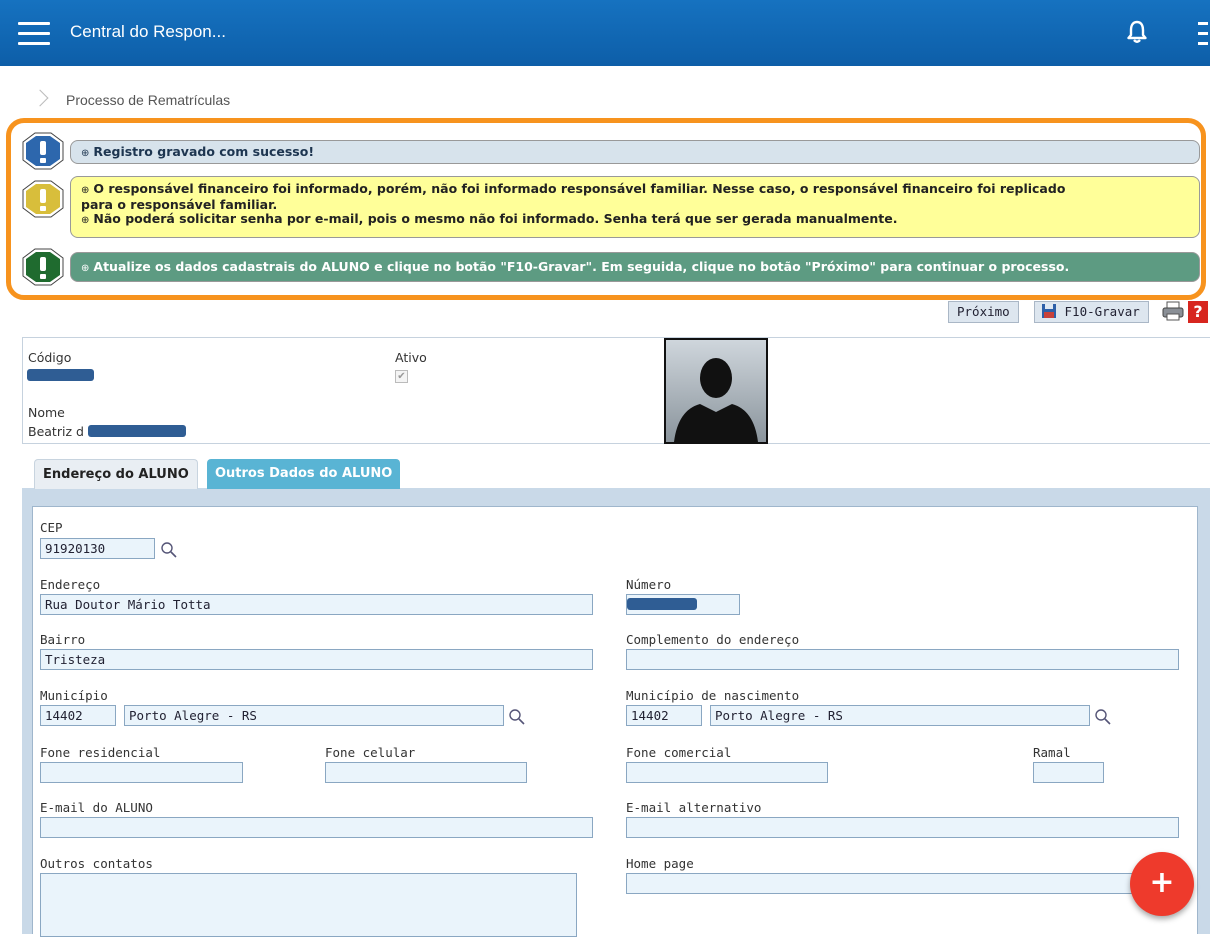  I want to click on warning-exclamation-icon, so click(43, 199).